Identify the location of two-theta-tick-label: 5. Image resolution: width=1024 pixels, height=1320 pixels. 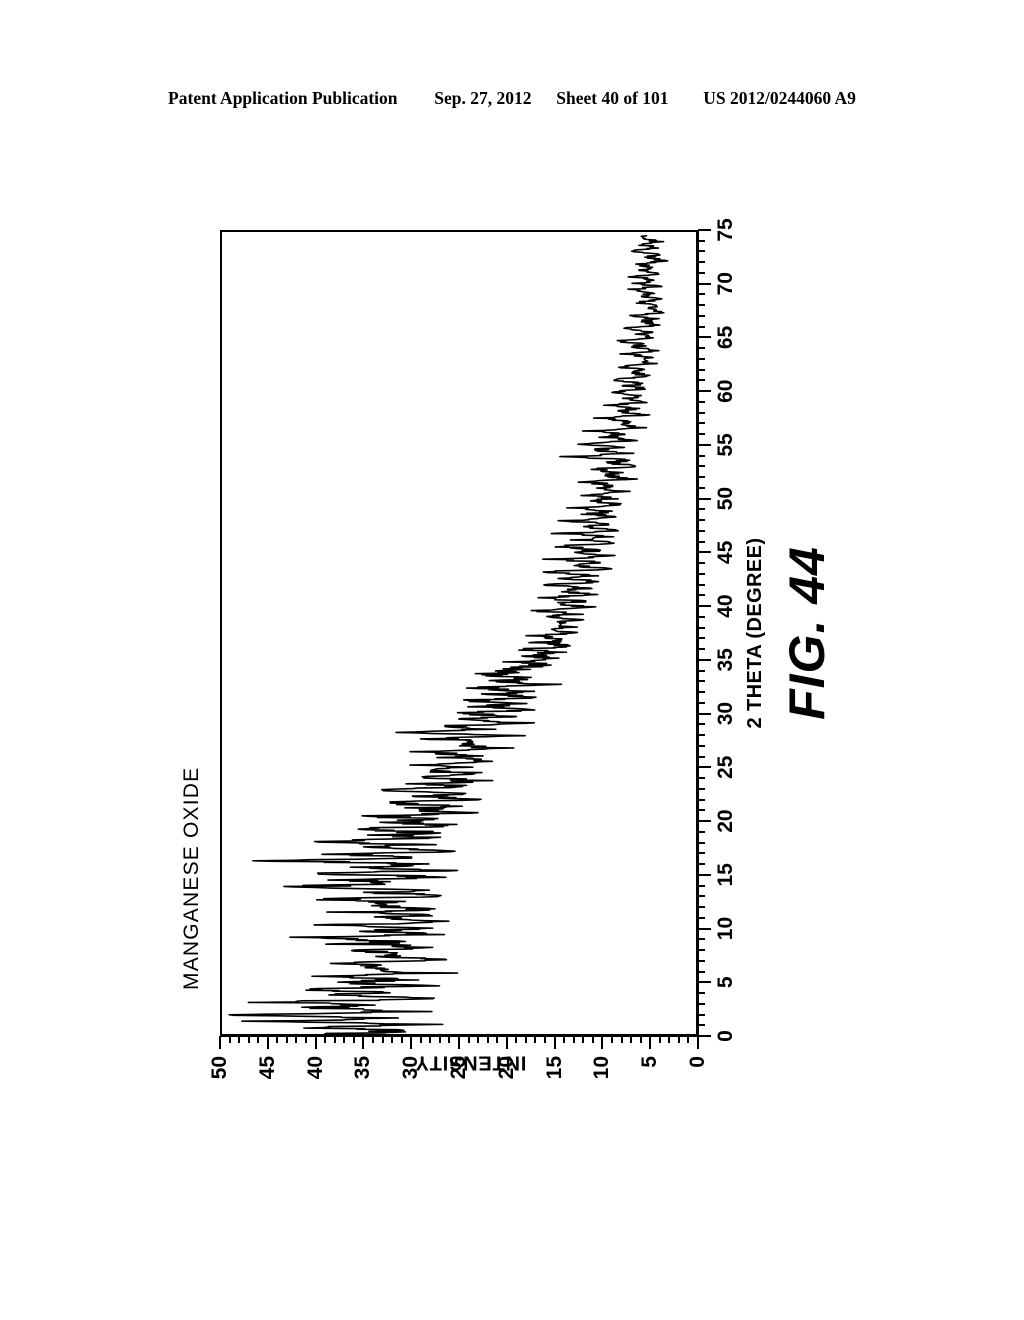
(725, 982).